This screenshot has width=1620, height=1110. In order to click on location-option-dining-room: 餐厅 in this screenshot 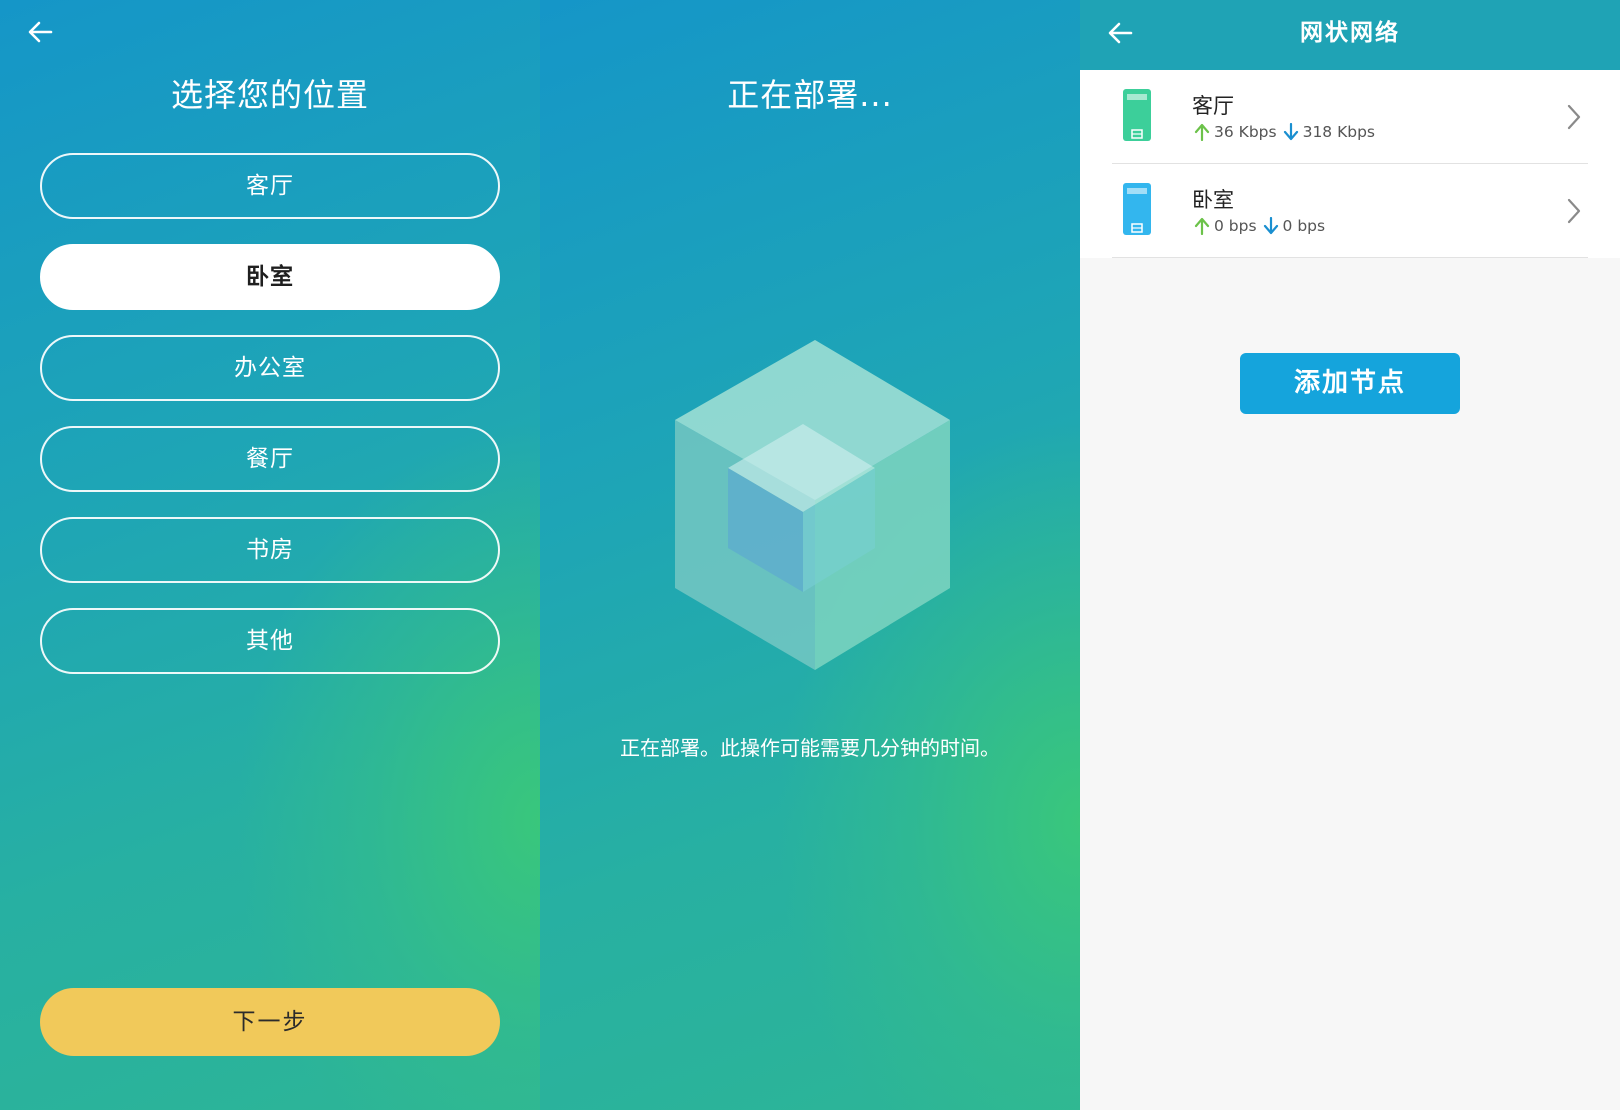, I will do `click(270, 459)`.